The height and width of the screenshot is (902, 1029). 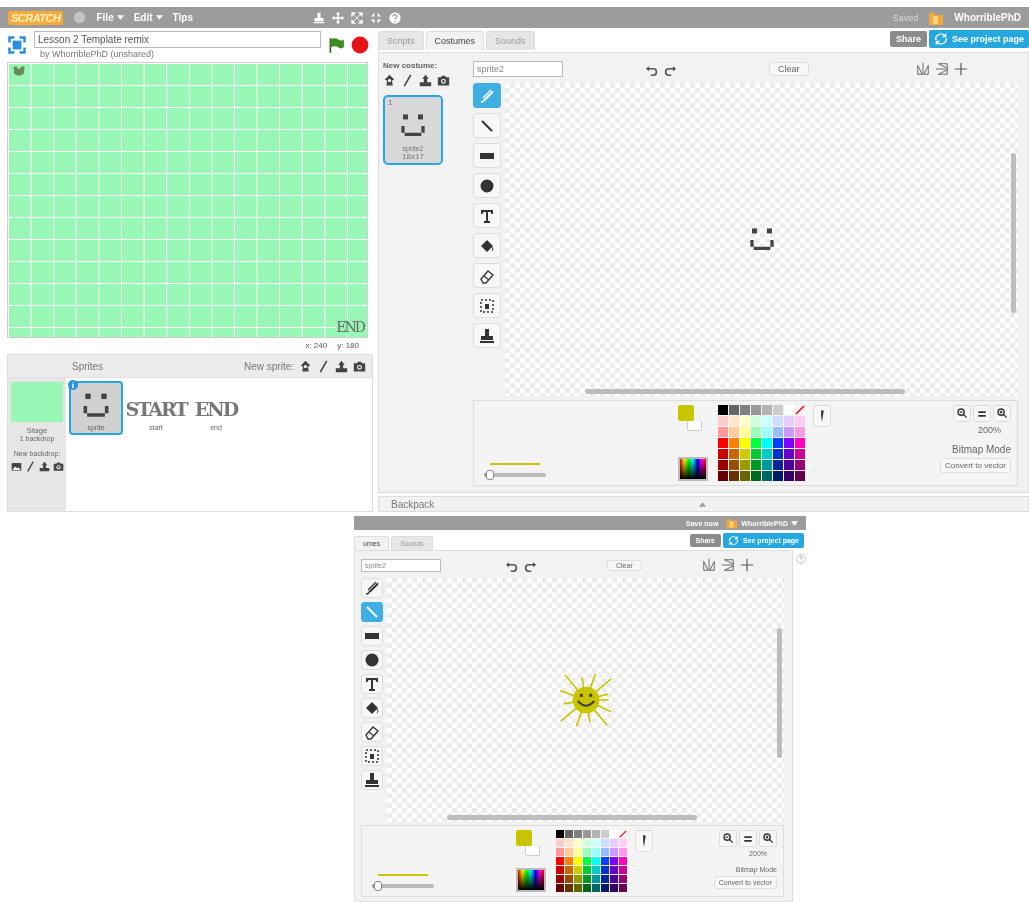 I want to click on username: WhorriblePhD, so click(x=987, y=17).